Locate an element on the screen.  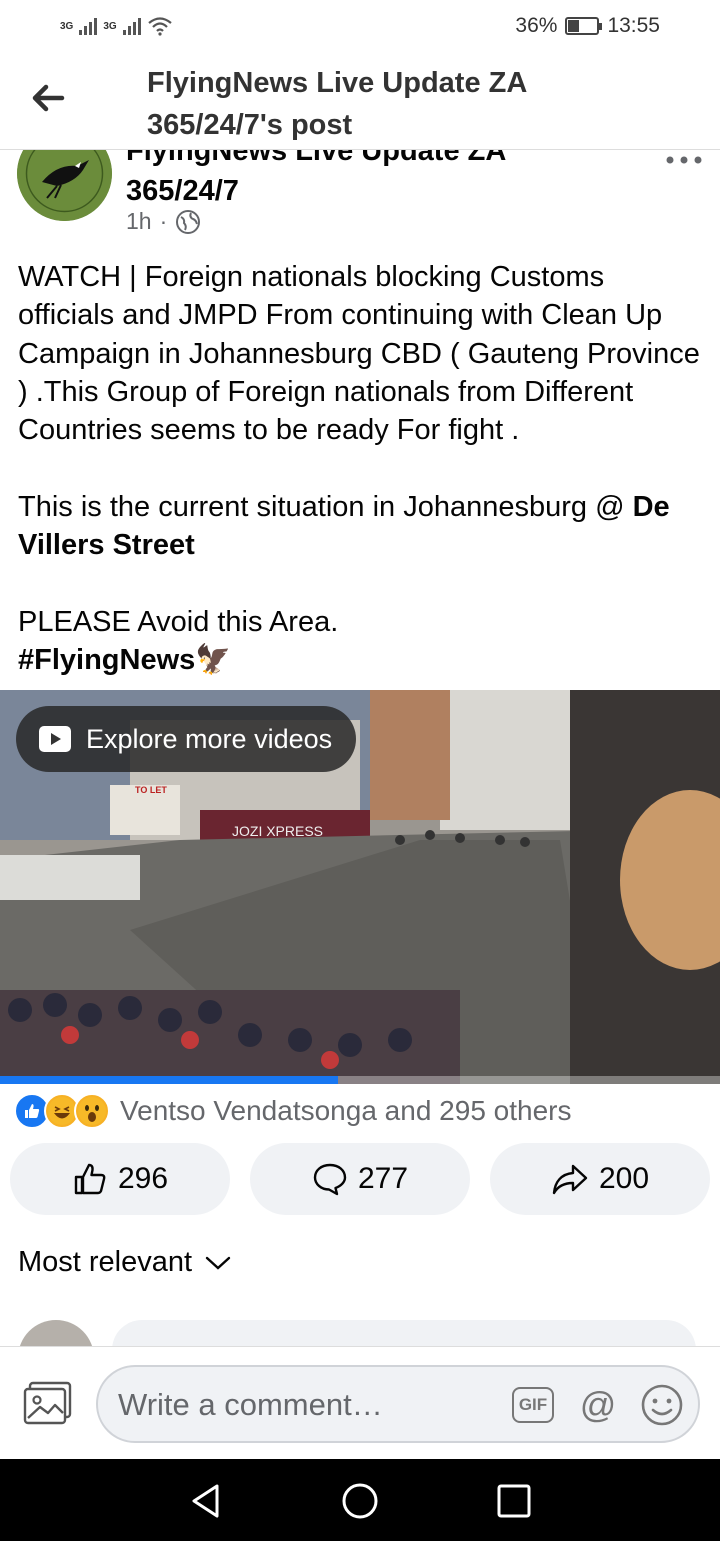
nav-recents-icon is located at coordinates (514, 1501).